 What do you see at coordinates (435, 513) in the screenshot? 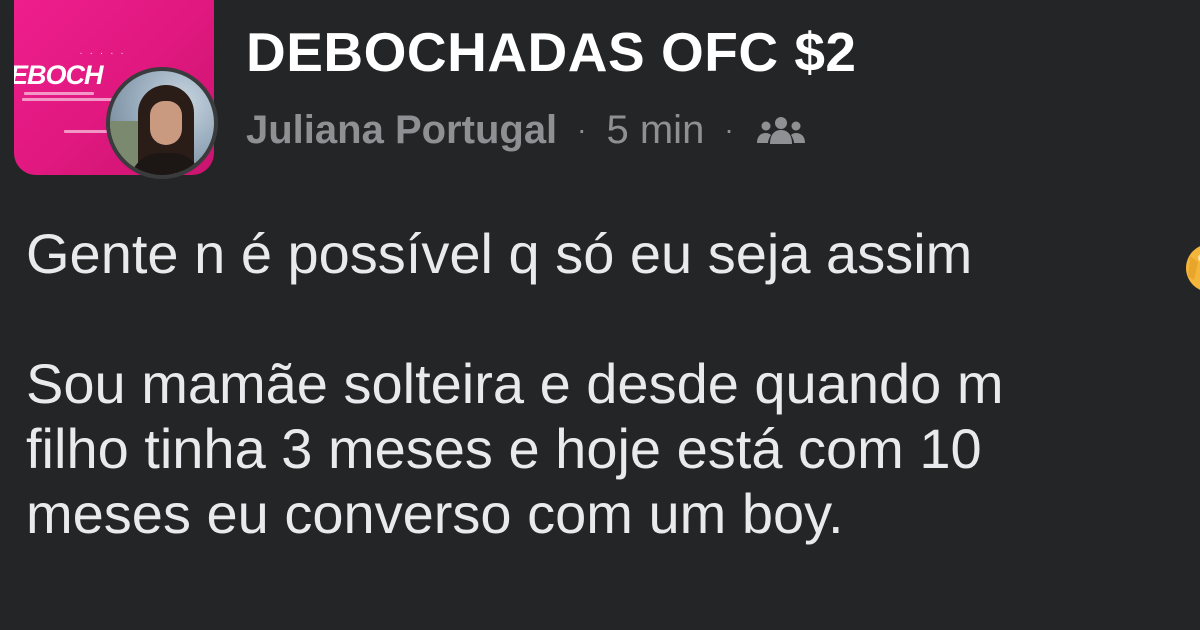
I see `post-body-line: meses eu converso com um boy.` at bounding box center [435, 513].